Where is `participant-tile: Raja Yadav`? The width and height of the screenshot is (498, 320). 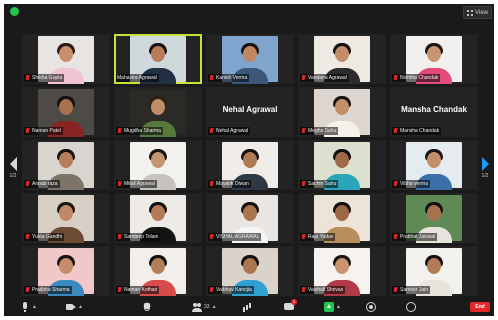 participant-tile: Raja Yadav is located at coordinates (342, 218).